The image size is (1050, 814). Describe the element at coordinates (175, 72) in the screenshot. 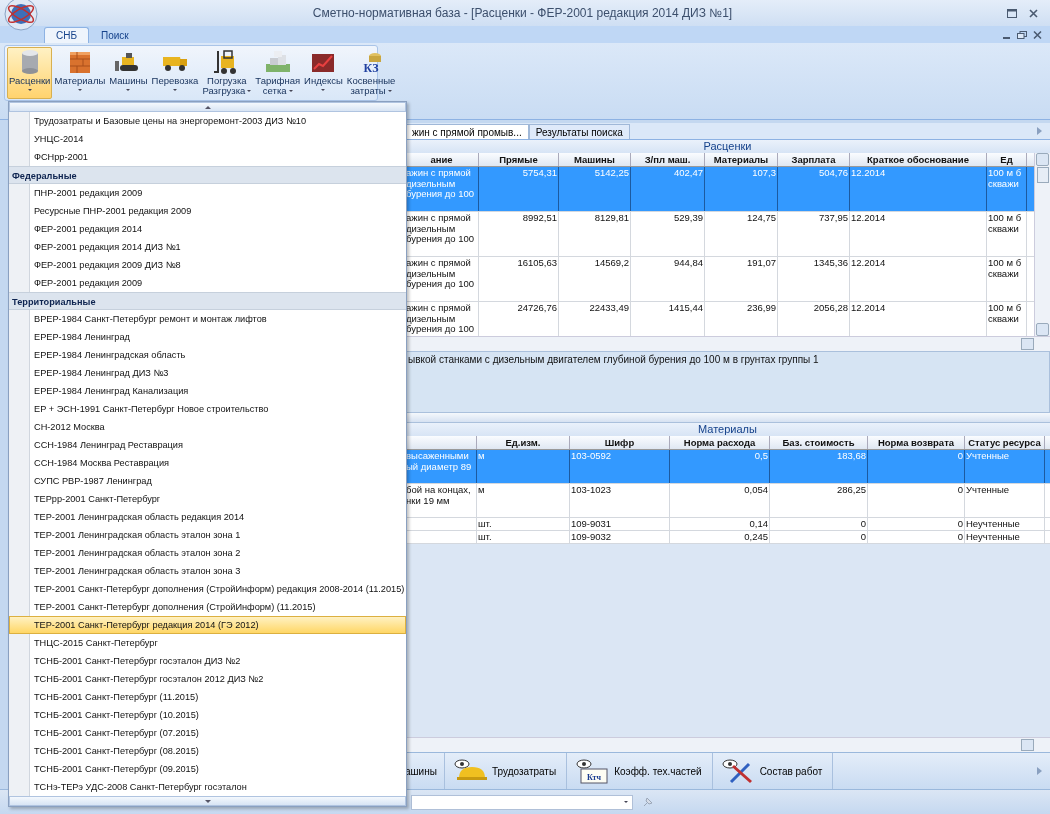

I see `ribbon-button: Перевозка` at that location.